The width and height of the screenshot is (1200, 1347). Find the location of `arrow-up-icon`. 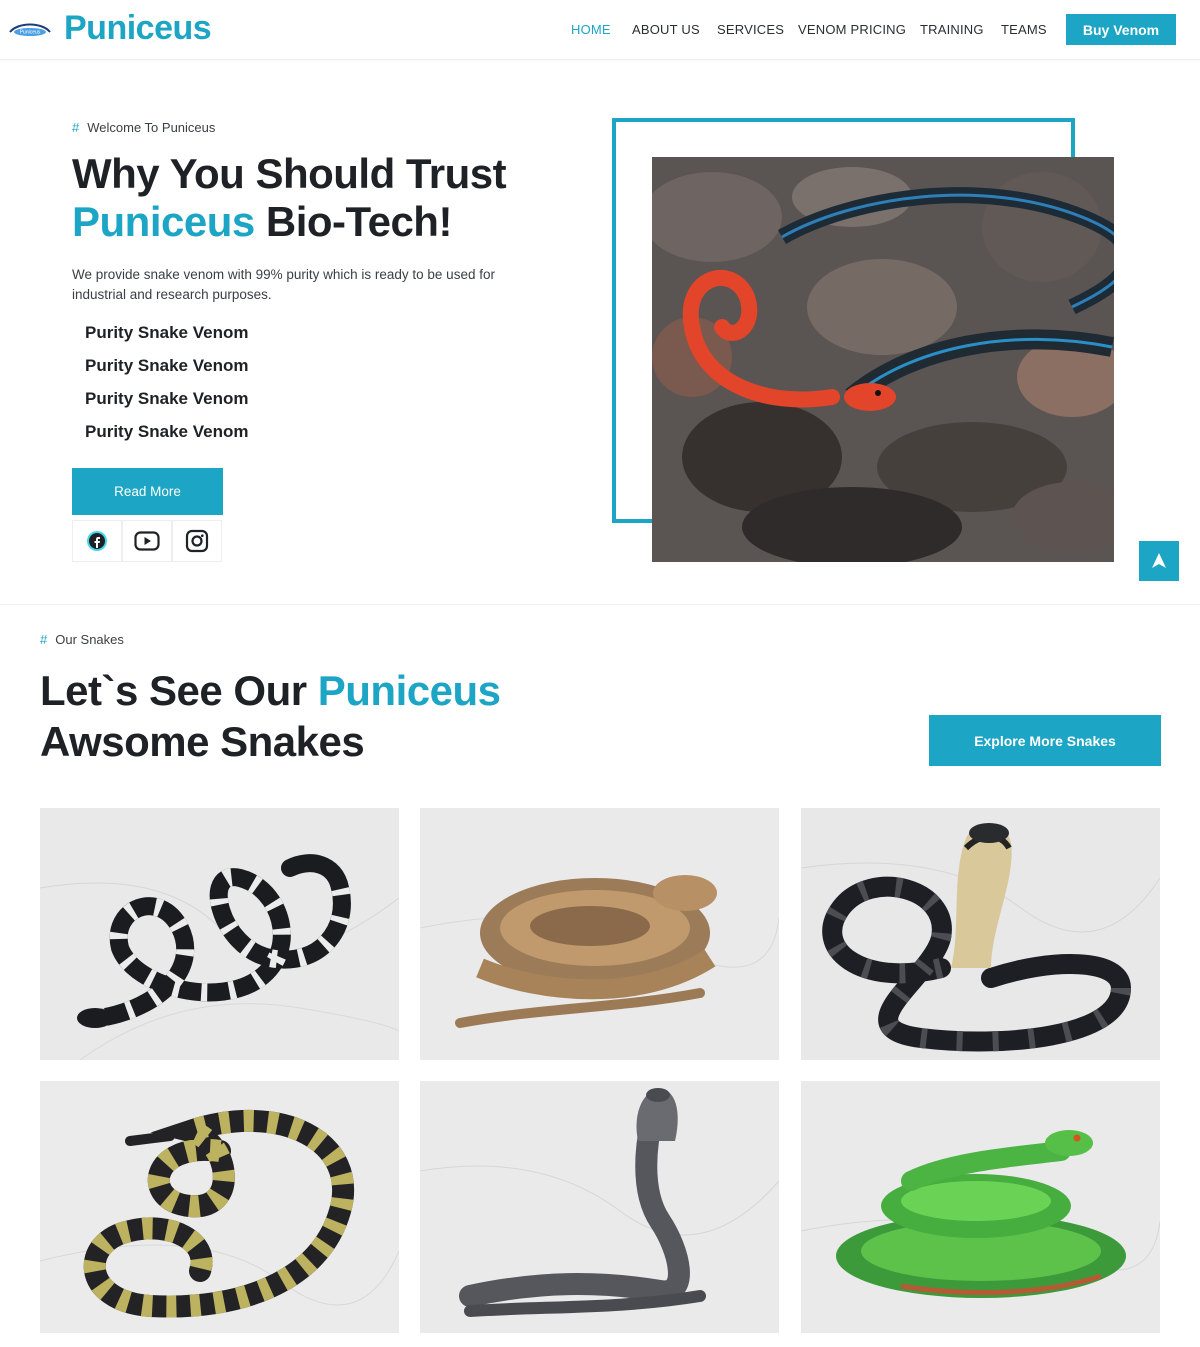

arrow-up-icon is located at coordinates (1159, 560).